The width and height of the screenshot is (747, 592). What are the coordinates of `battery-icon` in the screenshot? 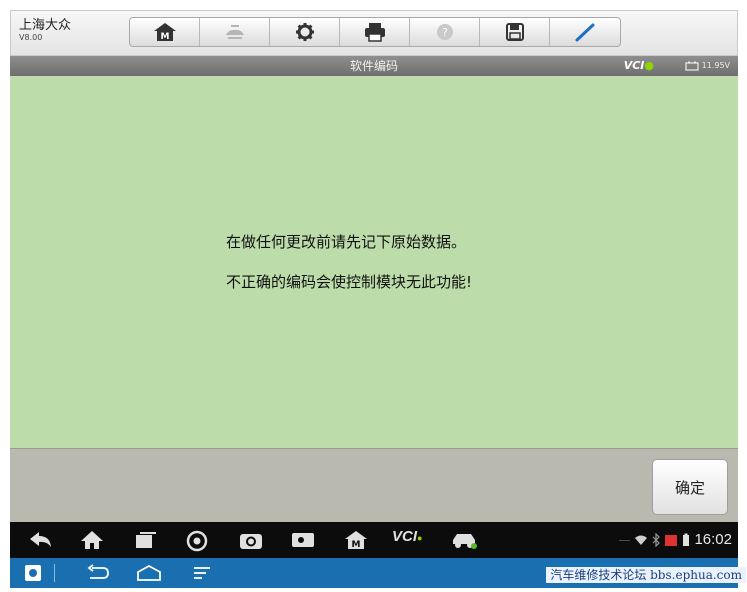 It's located at (692, 66).